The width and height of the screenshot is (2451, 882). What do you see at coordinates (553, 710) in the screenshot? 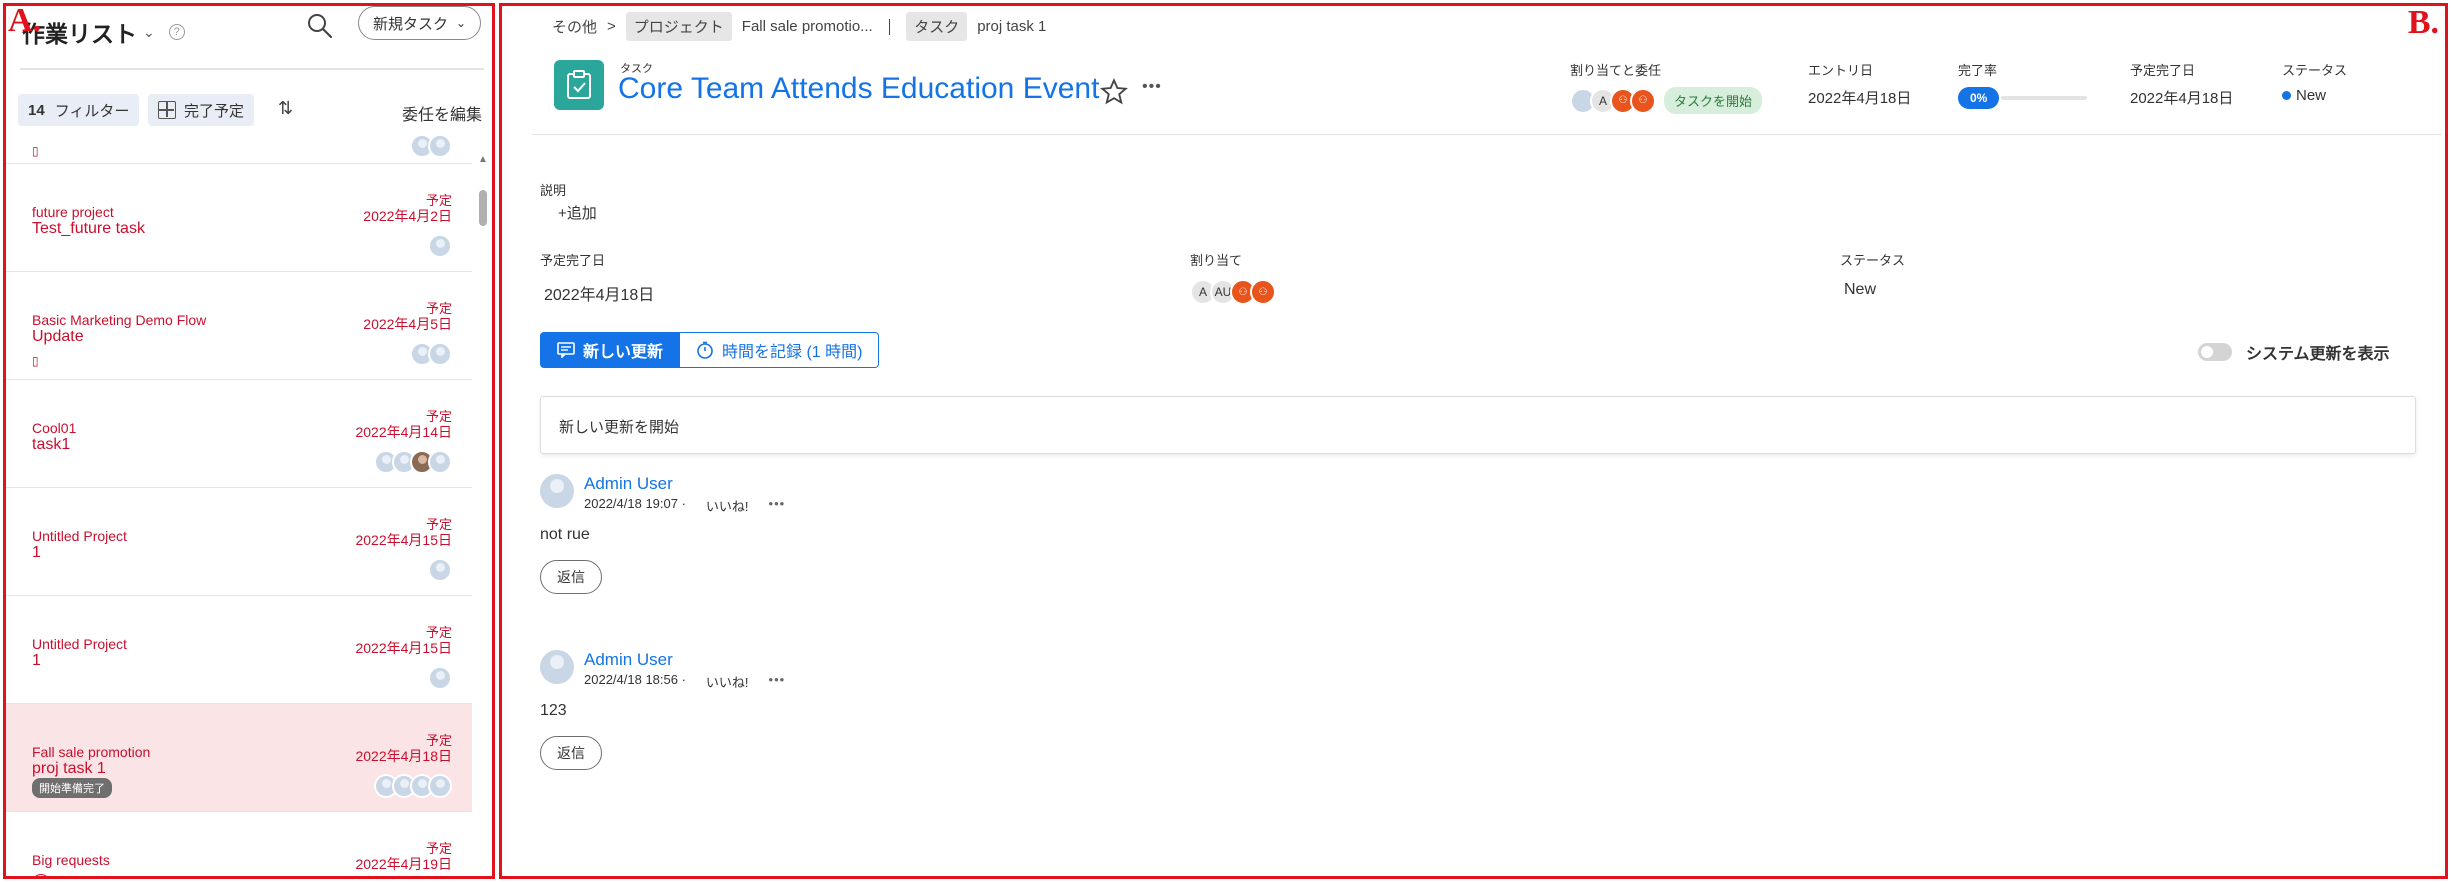
I see `update-body: 123` at bounding box center [553, 710].